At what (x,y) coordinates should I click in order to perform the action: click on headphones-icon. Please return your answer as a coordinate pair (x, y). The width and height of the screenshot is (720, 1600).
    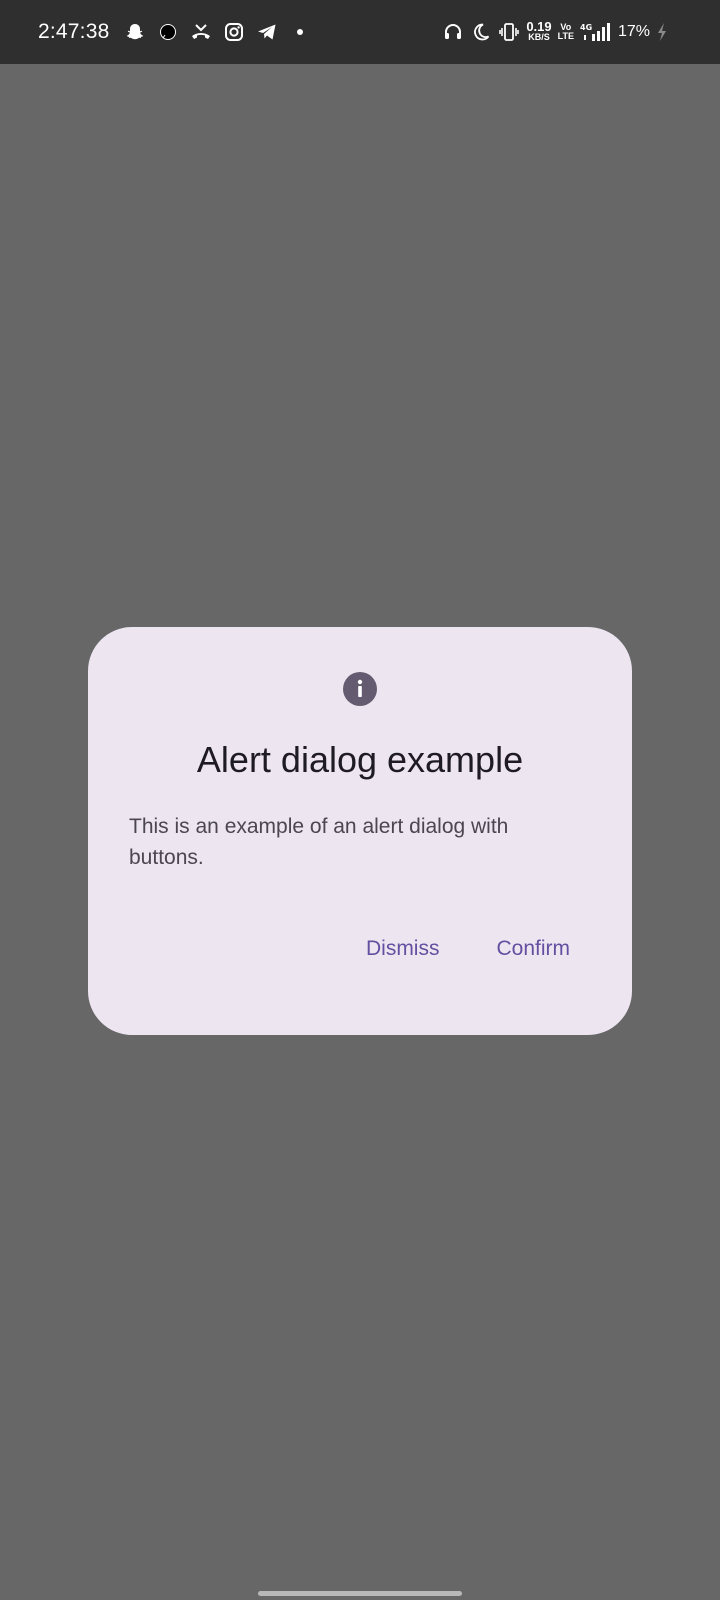
    Looking at the image, I should click on (453, 32).